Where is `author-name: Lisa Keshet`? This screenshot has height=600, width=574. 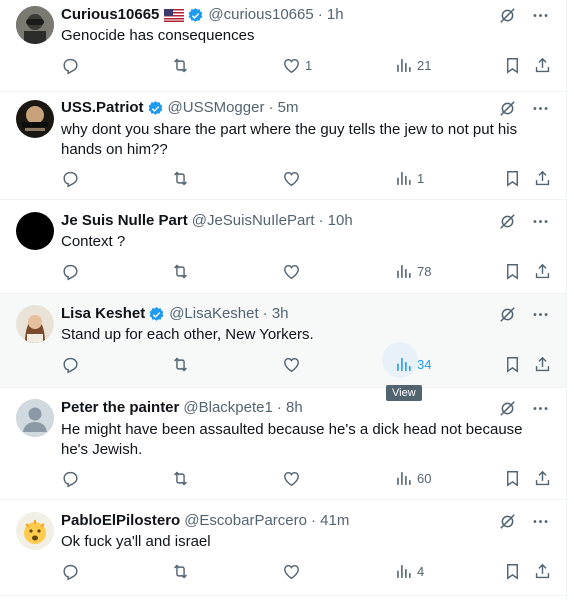
author-name: Lisa Keshet is located at coordinates (103, 314).